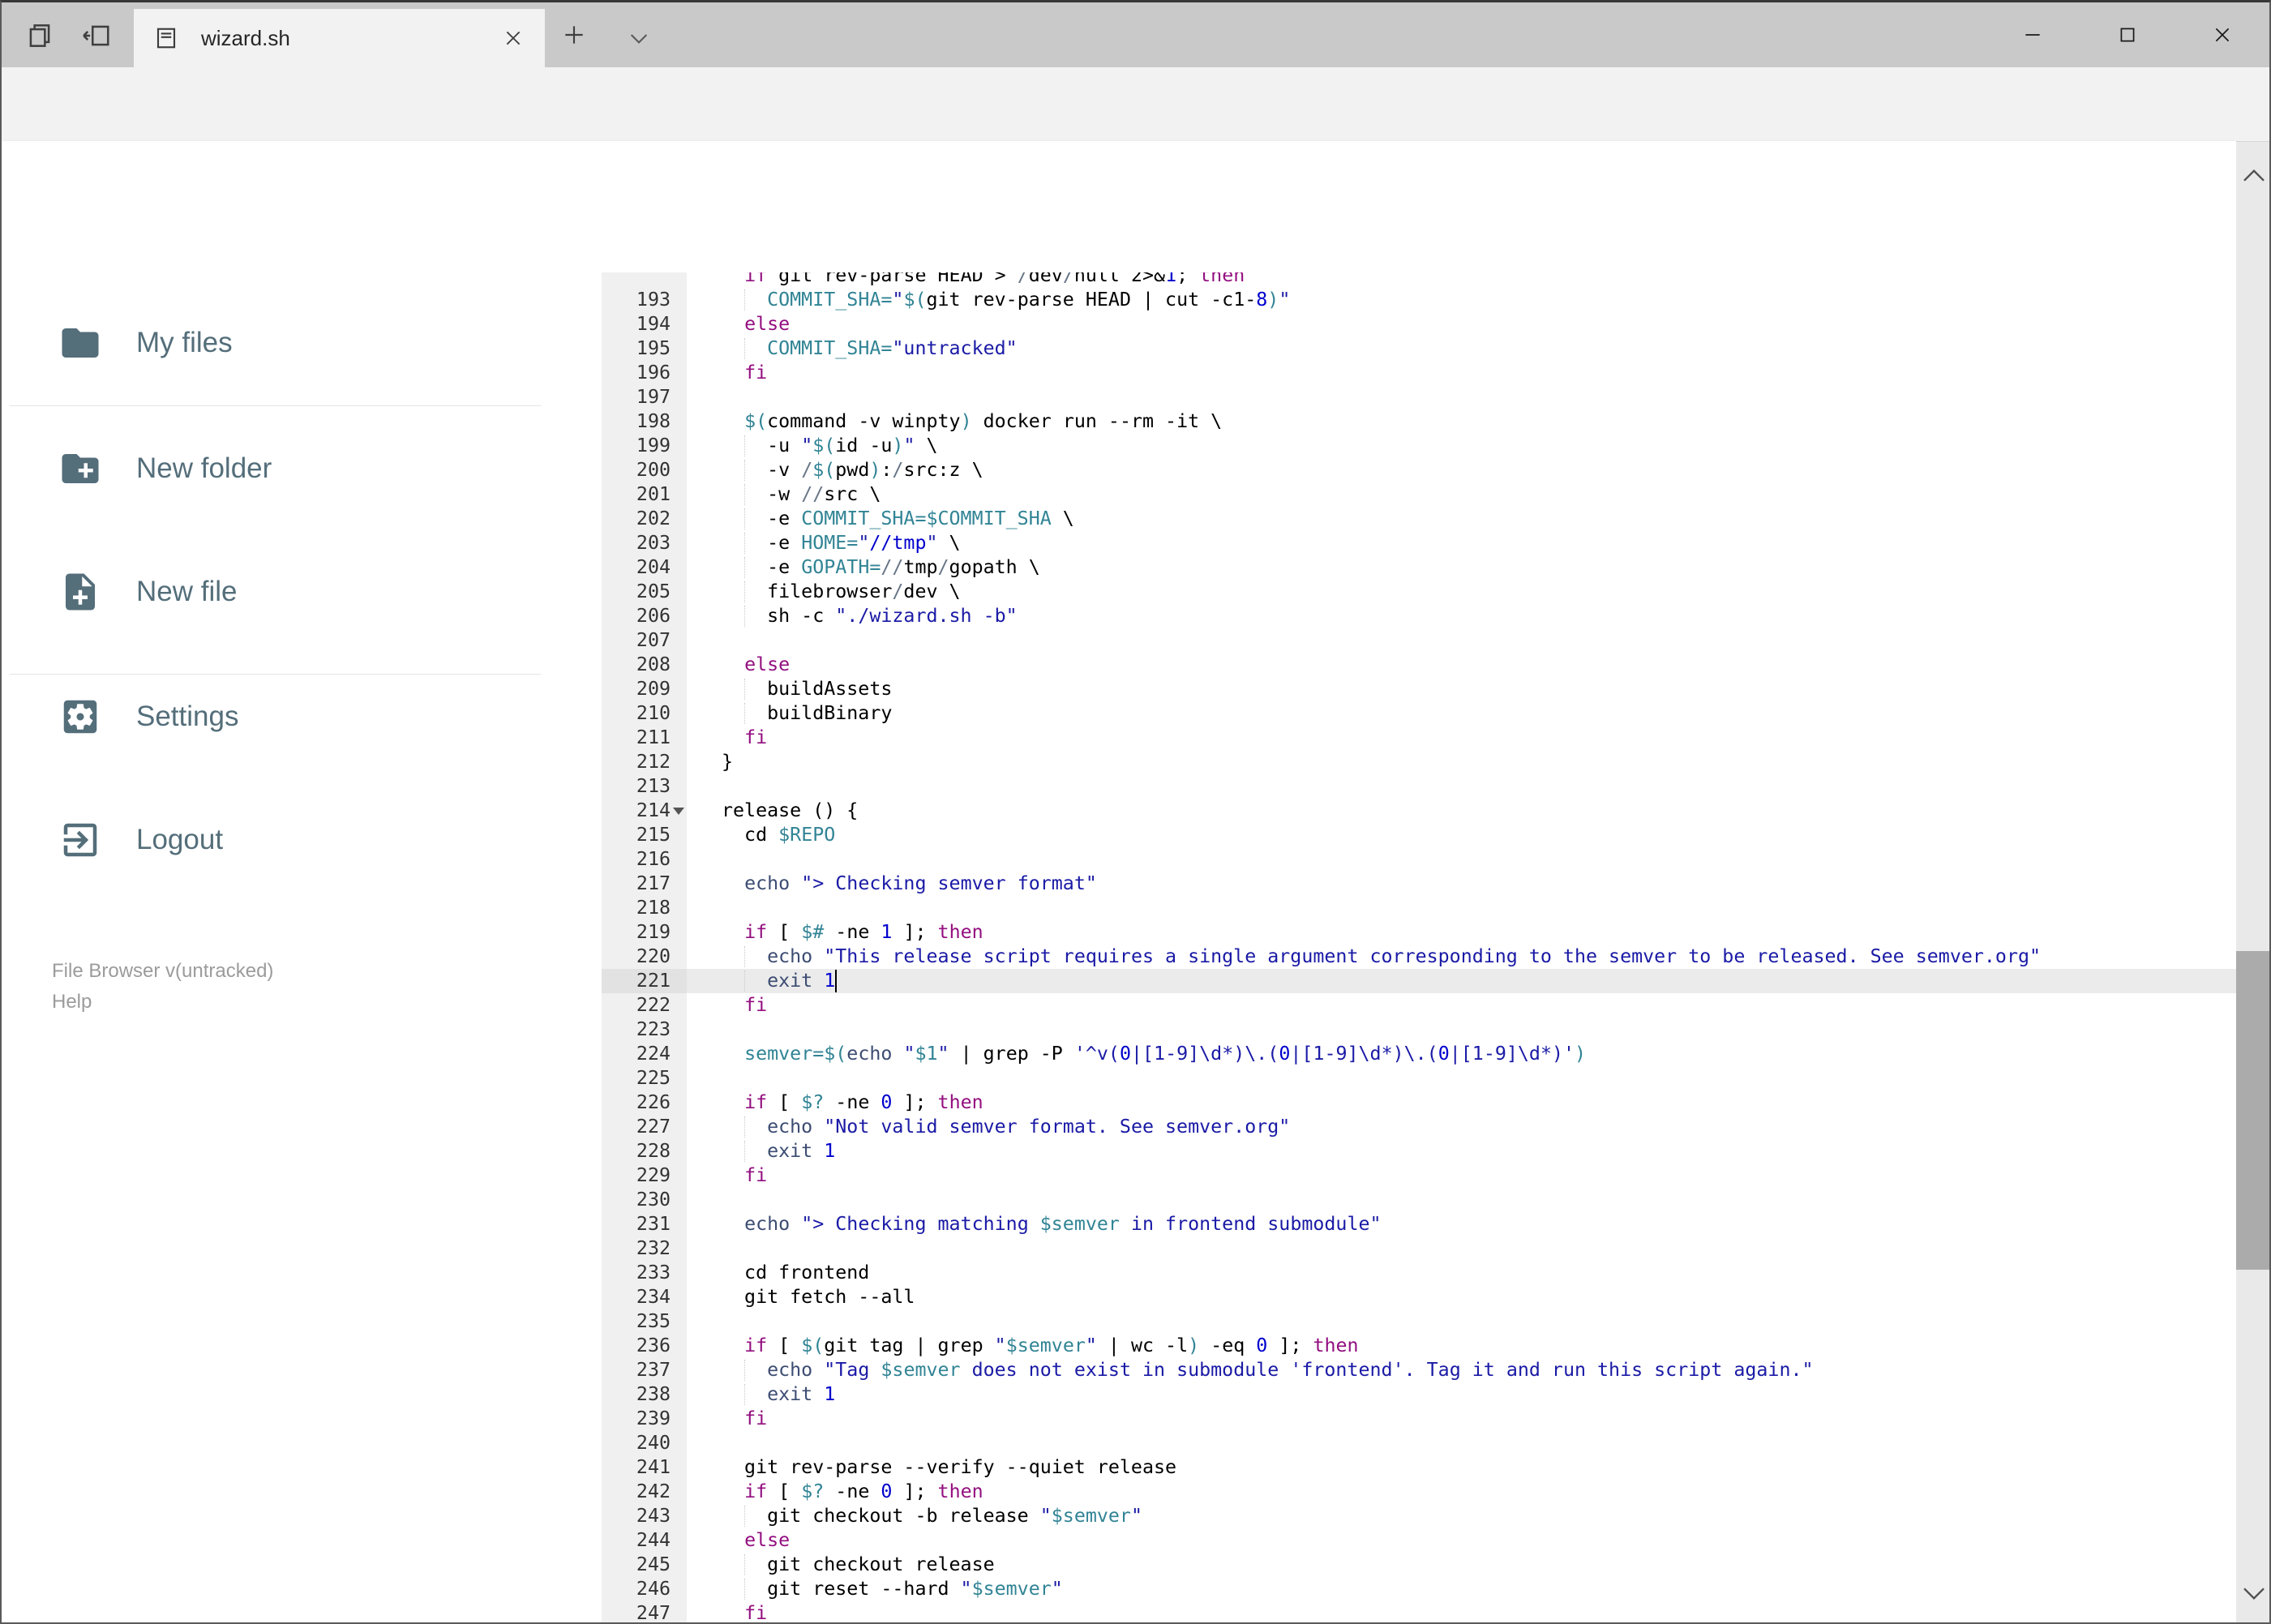  I want to click on code-line: cd $REPO, so click(1419, 835).